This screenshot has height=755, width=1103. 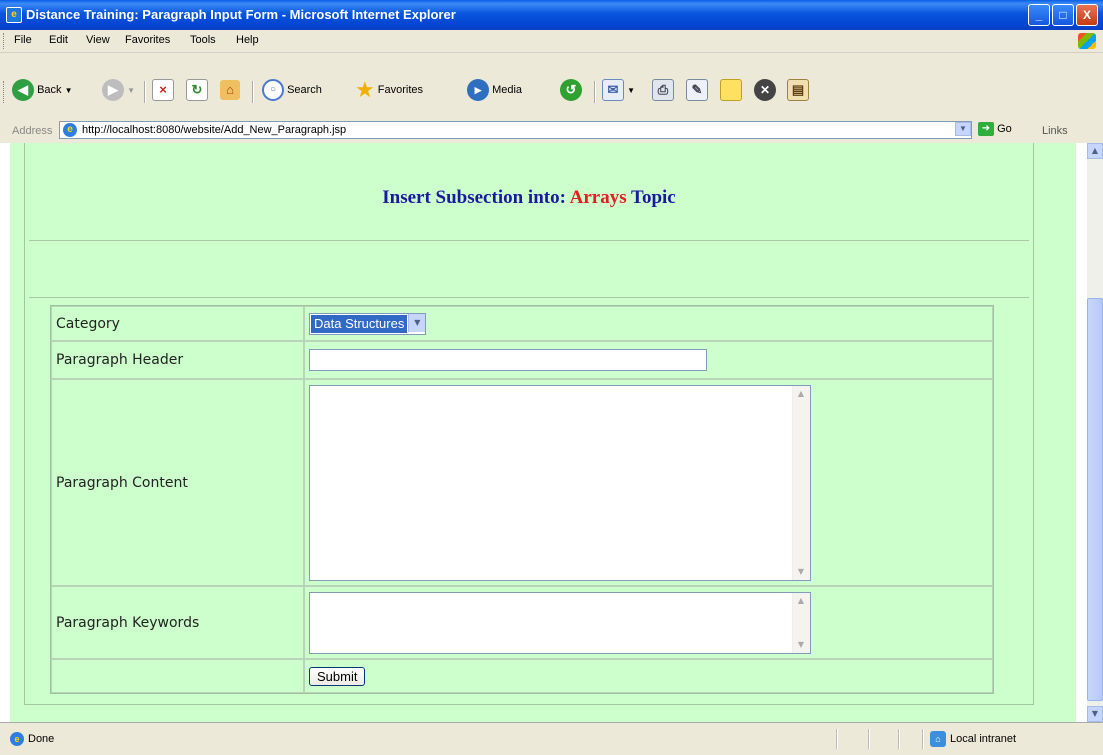 I want to click on print-button: ⎙, so click(x=663, y=90).